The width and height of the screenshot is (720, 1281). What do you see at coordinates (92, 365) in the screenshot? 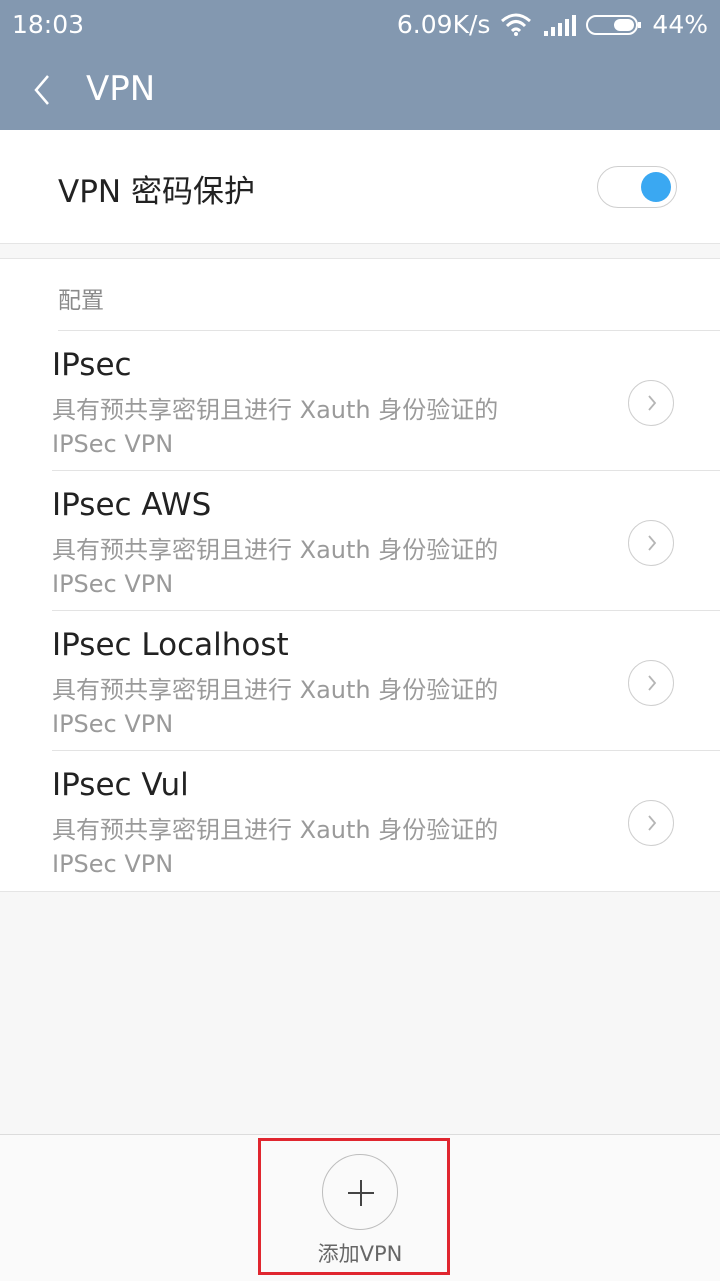
I see `vpn-item-name: IPsec` at bounding box center [92, 365].